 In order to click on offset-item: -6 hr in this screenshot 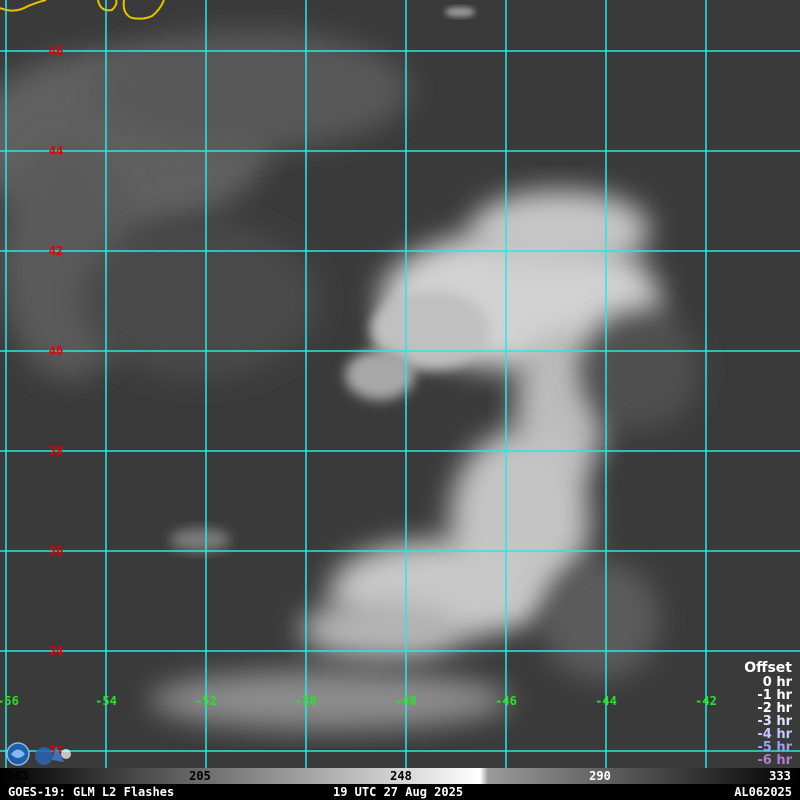, I will do `click(774, 760)`.